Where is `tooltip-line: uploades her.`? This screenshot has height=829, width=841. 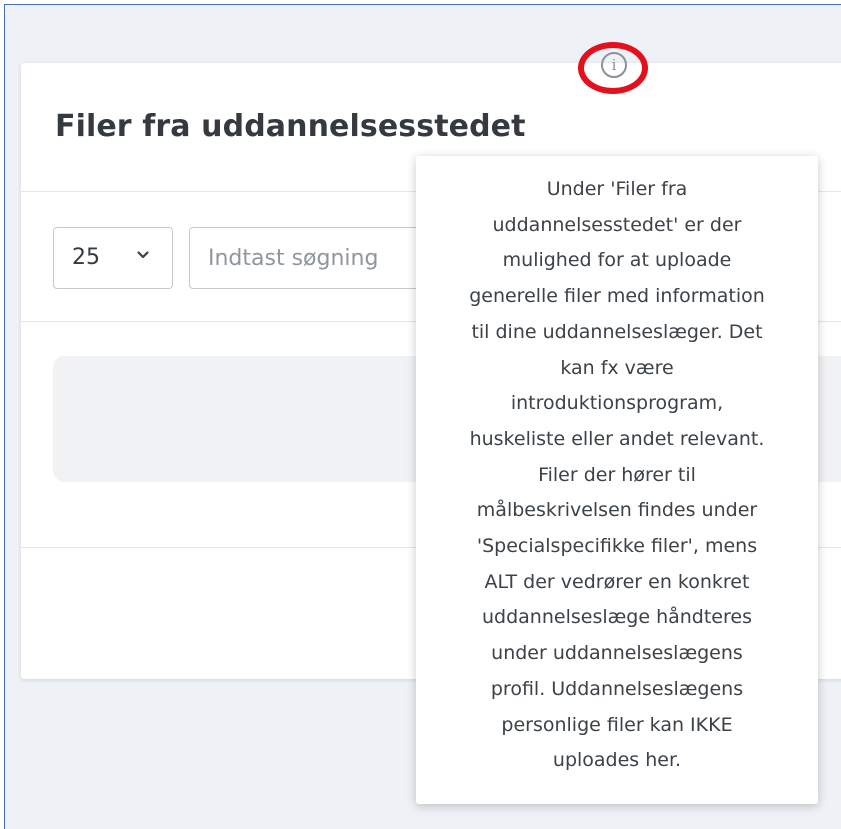
tooltip-line: uploades her. is located at coordinates (617, 760).